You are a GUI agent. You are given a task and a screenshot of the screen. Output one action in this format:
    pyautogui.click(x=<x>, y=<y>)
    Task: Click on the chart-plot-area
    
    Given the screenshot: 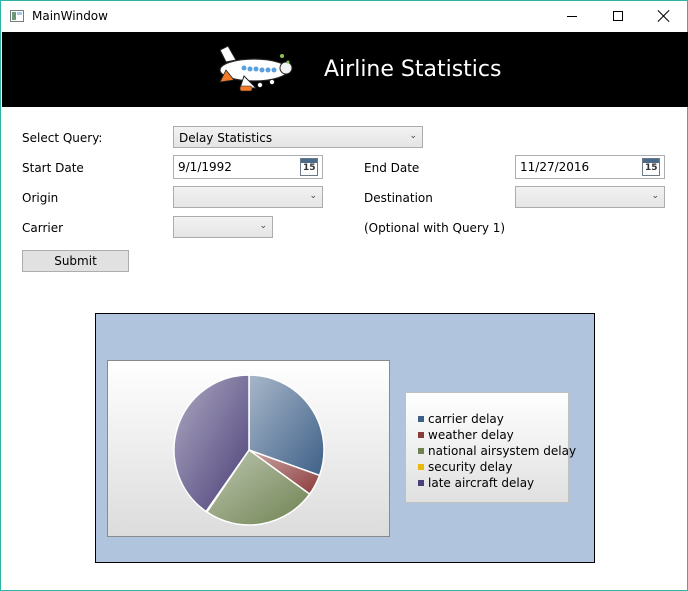 What is the action you would take?
    pyautogui.click(x=248, y=448)
    